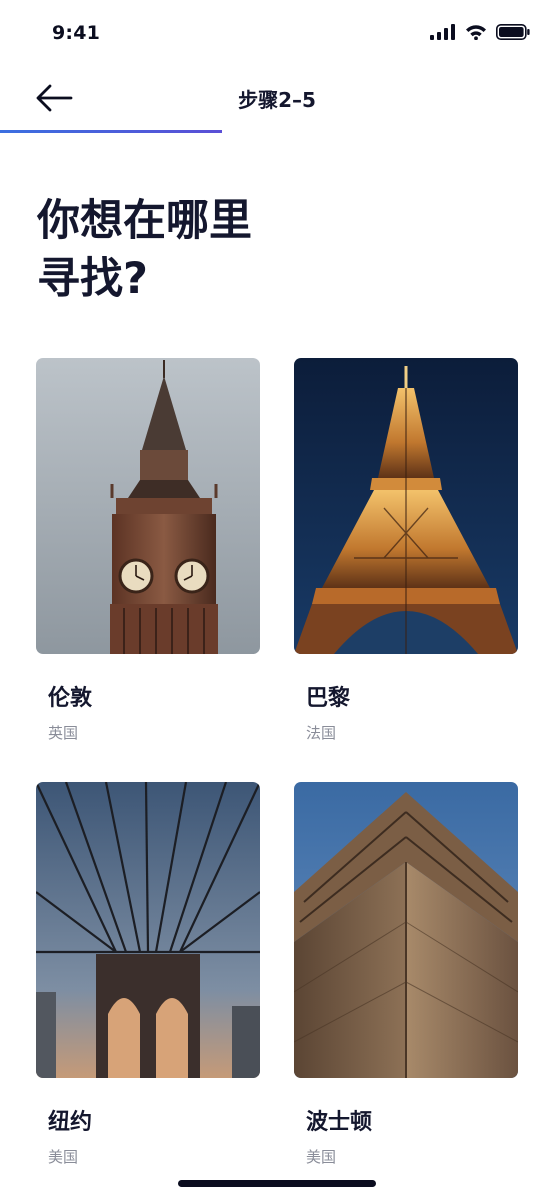 The image size is (554, 1200). Describe the element at coordinates (406, 930) in the screenshot. I see `city-image-boston` at that location.